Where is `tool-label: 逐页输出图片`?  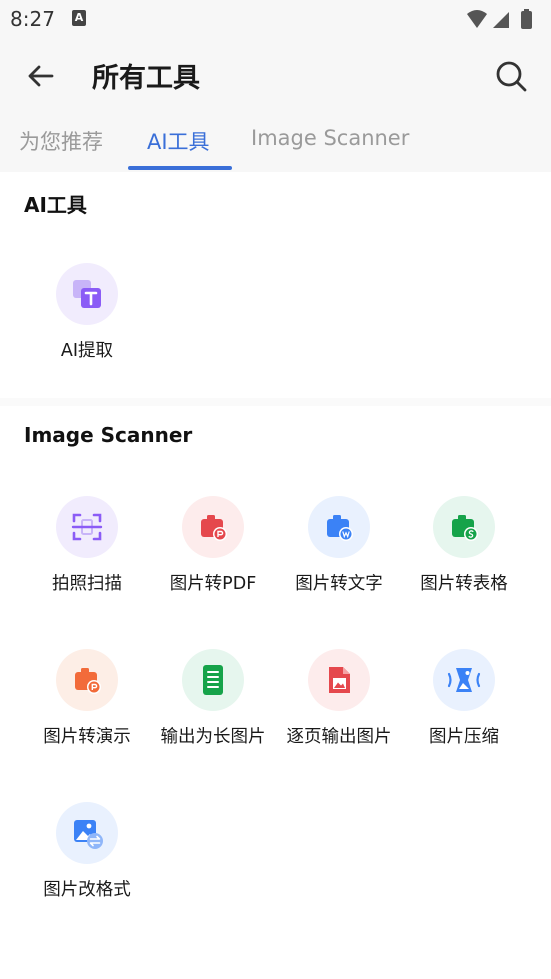 tool-label: 逐页输出图片 is located at coordinates (339, 737).